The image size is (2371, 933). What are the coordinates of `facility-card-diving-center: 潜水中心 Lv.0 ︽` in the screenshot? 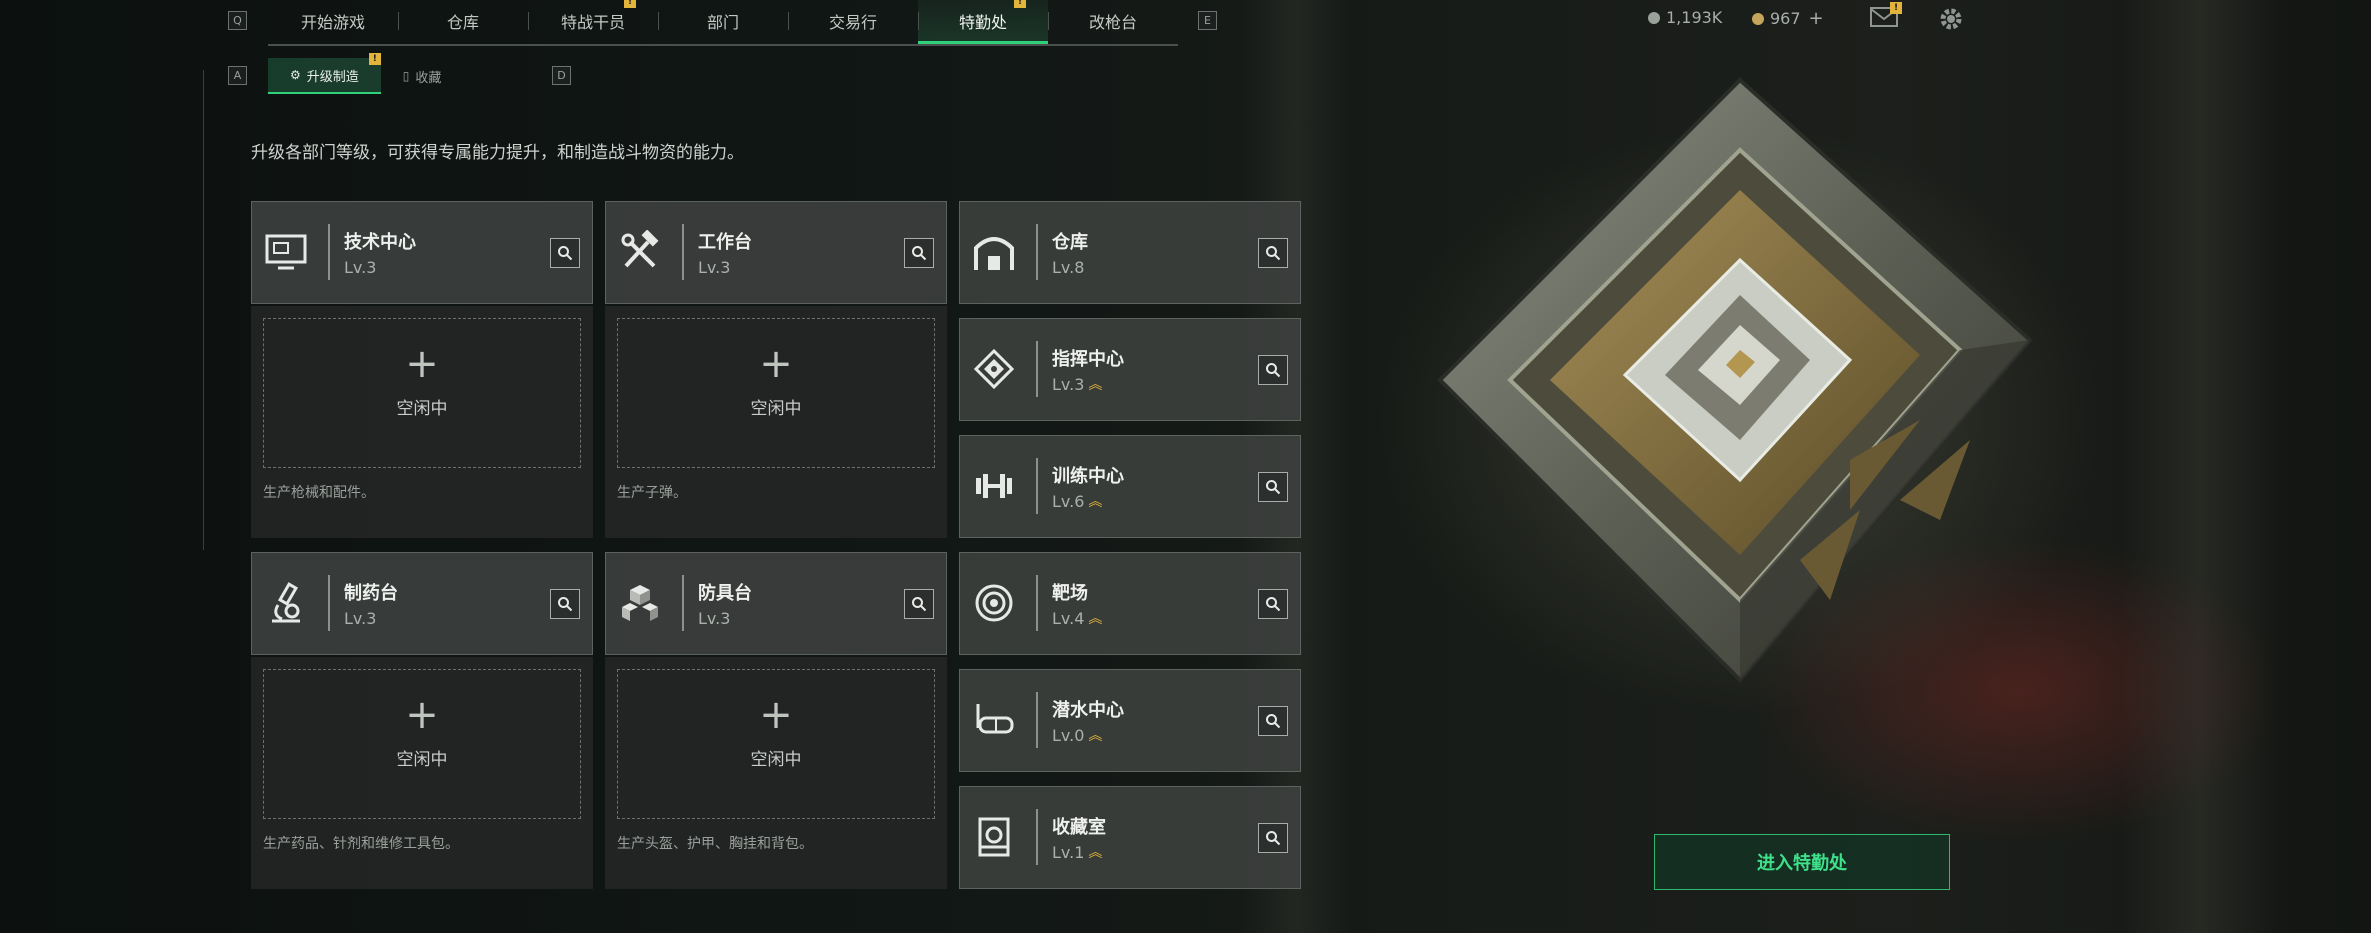 It's located at (1130, 720).